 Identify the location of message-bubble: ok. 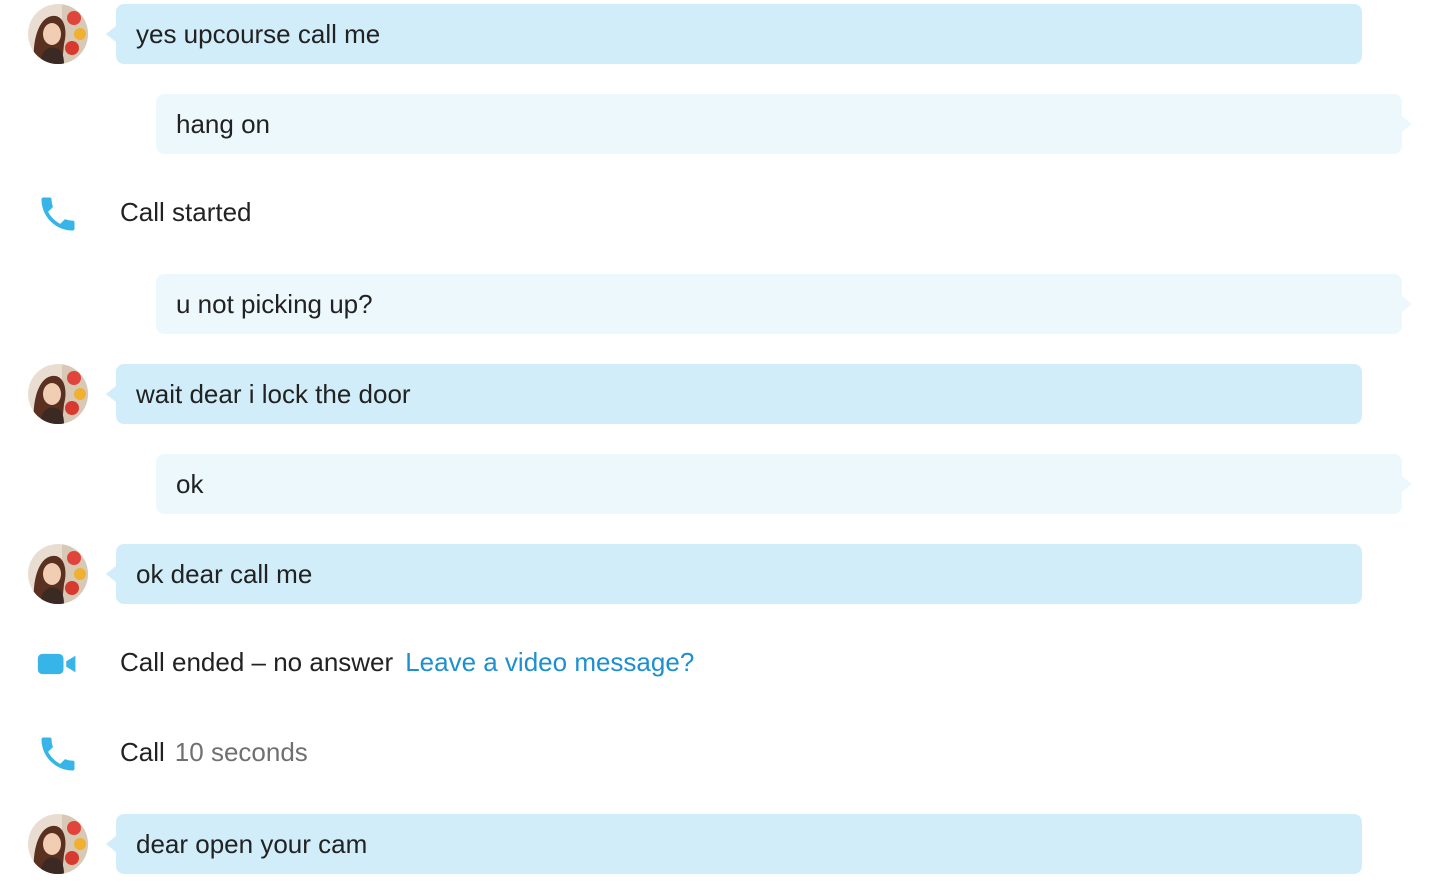
(784, 484).